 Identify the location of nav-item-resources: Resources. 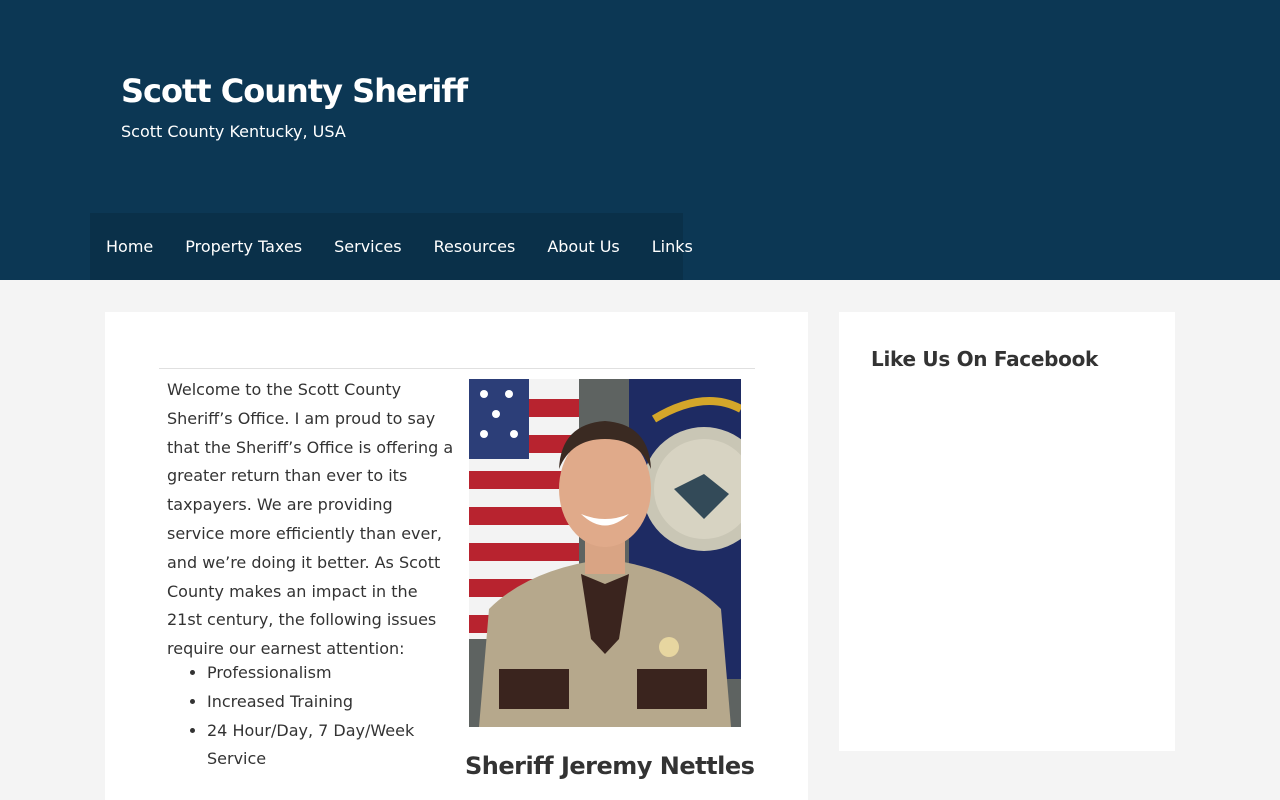
(475, 246).